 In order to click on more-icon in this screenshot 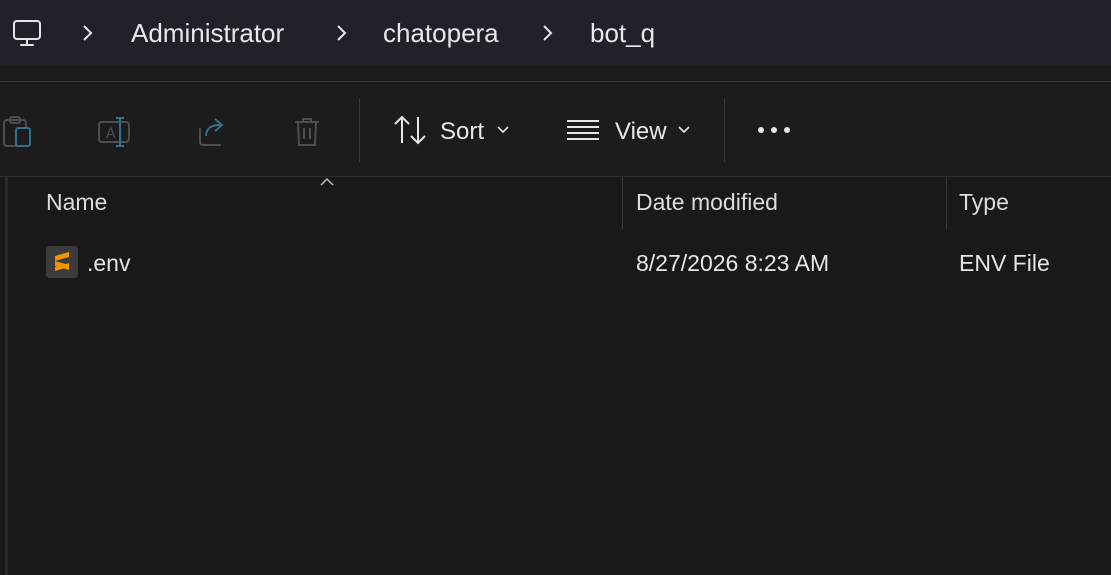, I will do `click(774, 130)`.